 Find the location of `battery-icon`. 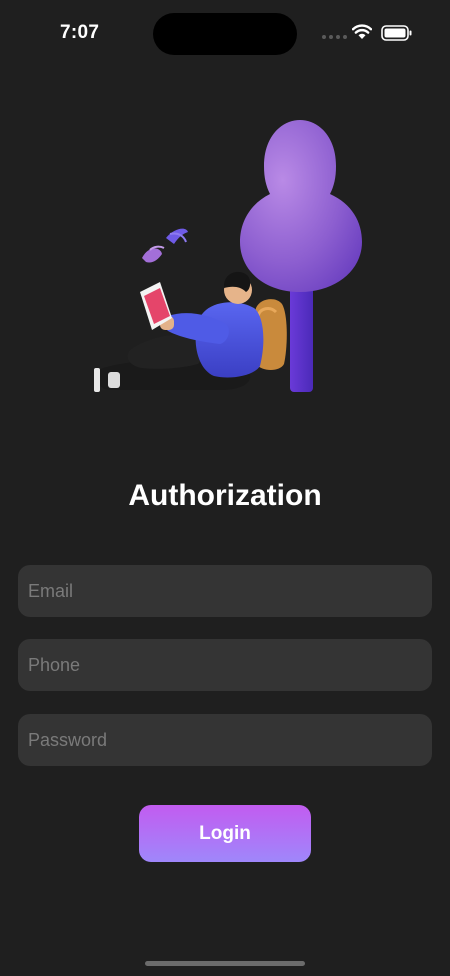

battery-icon is located at coordinates (396, 33).